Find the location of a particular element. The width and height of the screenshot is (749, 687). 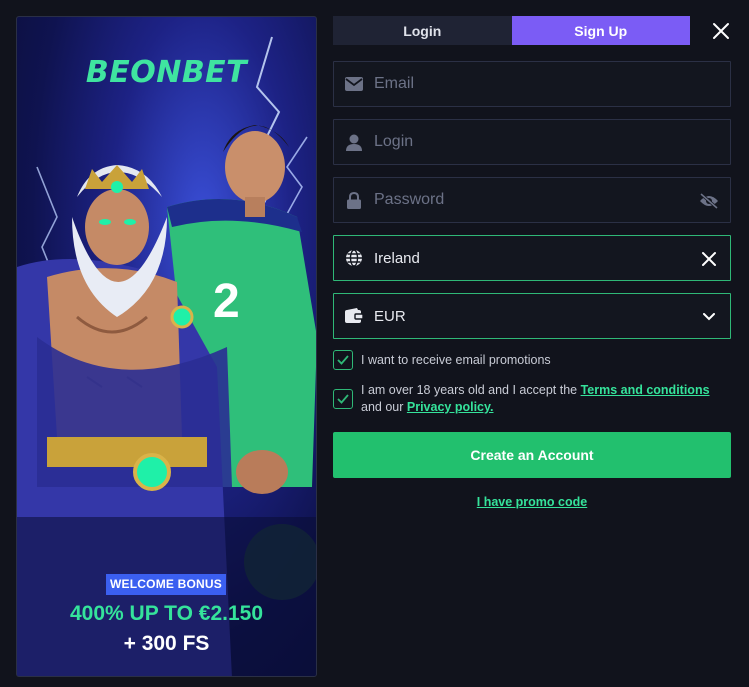

privacy-policy-link: Privacy policy. is located at coordinates (450, 407).